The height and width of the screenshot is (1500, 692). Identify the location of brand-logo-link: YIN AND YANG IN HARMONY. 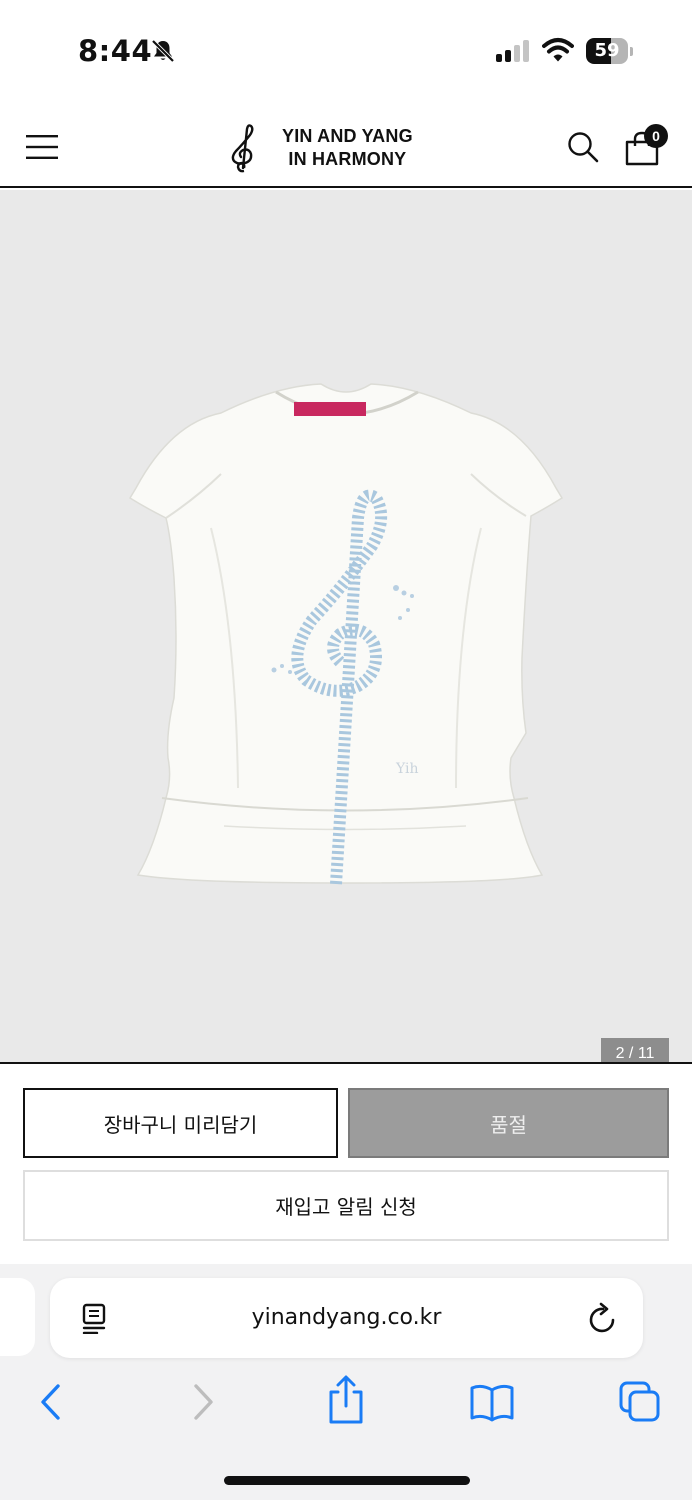
(317, 148).